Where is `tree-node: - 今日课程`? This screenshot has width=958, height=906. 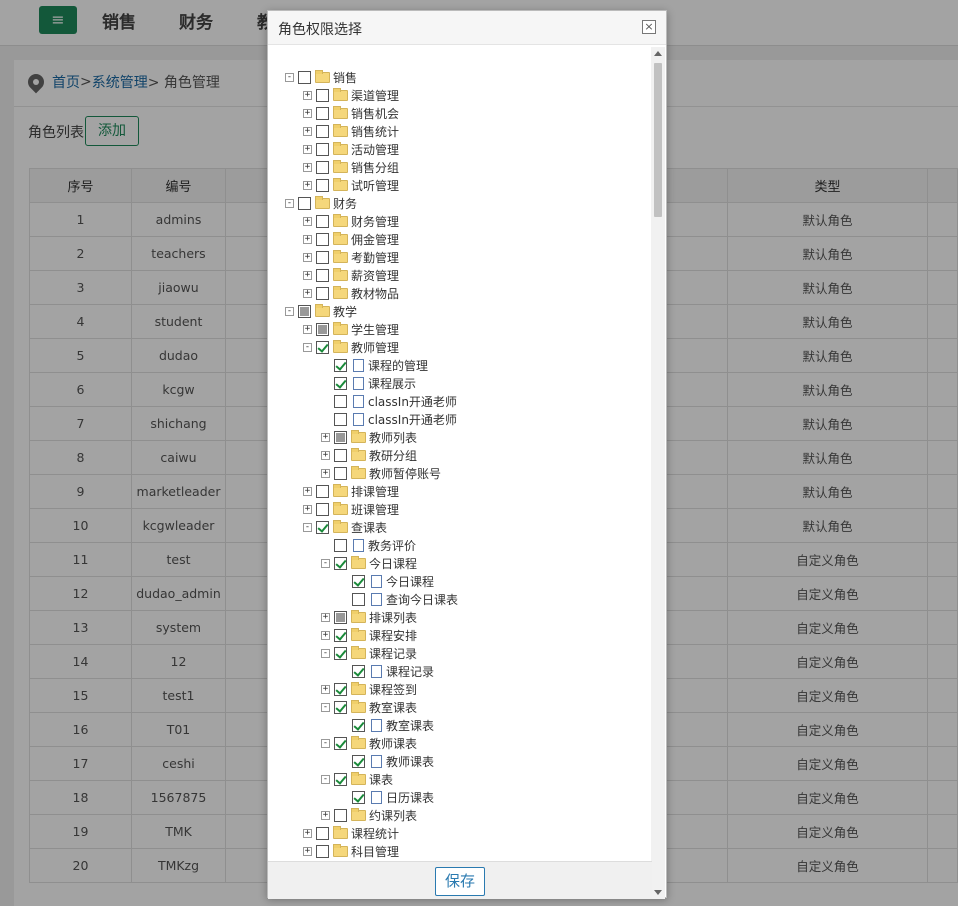
tree-node: - 今日课程 is located at coordinates (369, 563).